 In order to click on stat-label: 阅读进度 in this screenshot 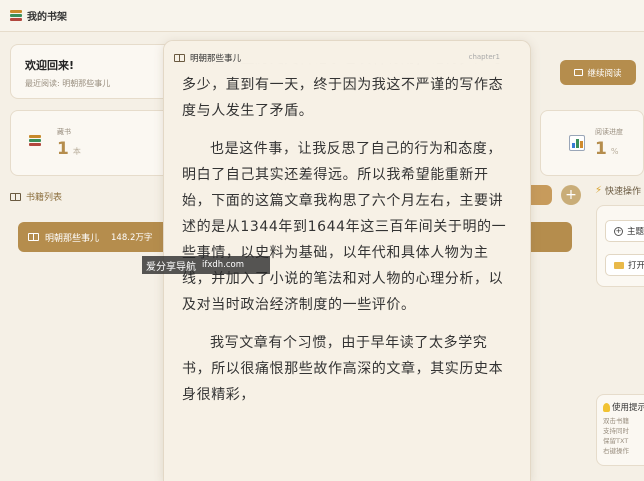, I will do `click(609, 132)`.